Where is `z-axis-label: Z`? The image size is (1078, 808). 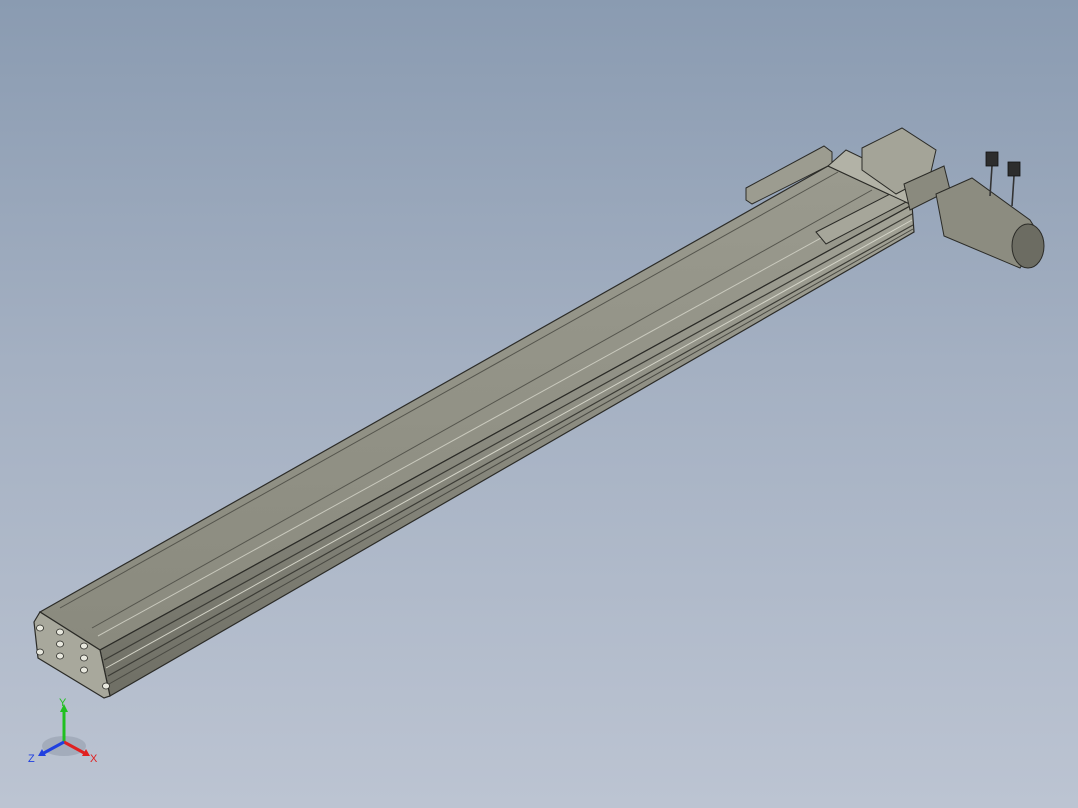 z-axis-label: Z is located at coordinates (31, 759).